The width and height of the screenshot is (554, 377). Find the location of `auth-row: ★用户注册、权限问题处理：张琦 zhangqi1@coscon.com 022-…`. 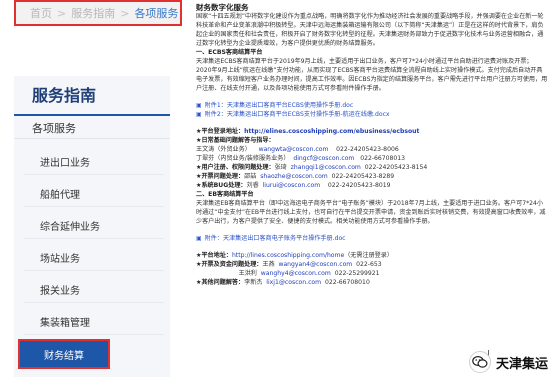

auth-row: ★用户注册、权限问题处理：张琦 zhangqi1@coscon.com 022-… is located at coordinates (312, 167).